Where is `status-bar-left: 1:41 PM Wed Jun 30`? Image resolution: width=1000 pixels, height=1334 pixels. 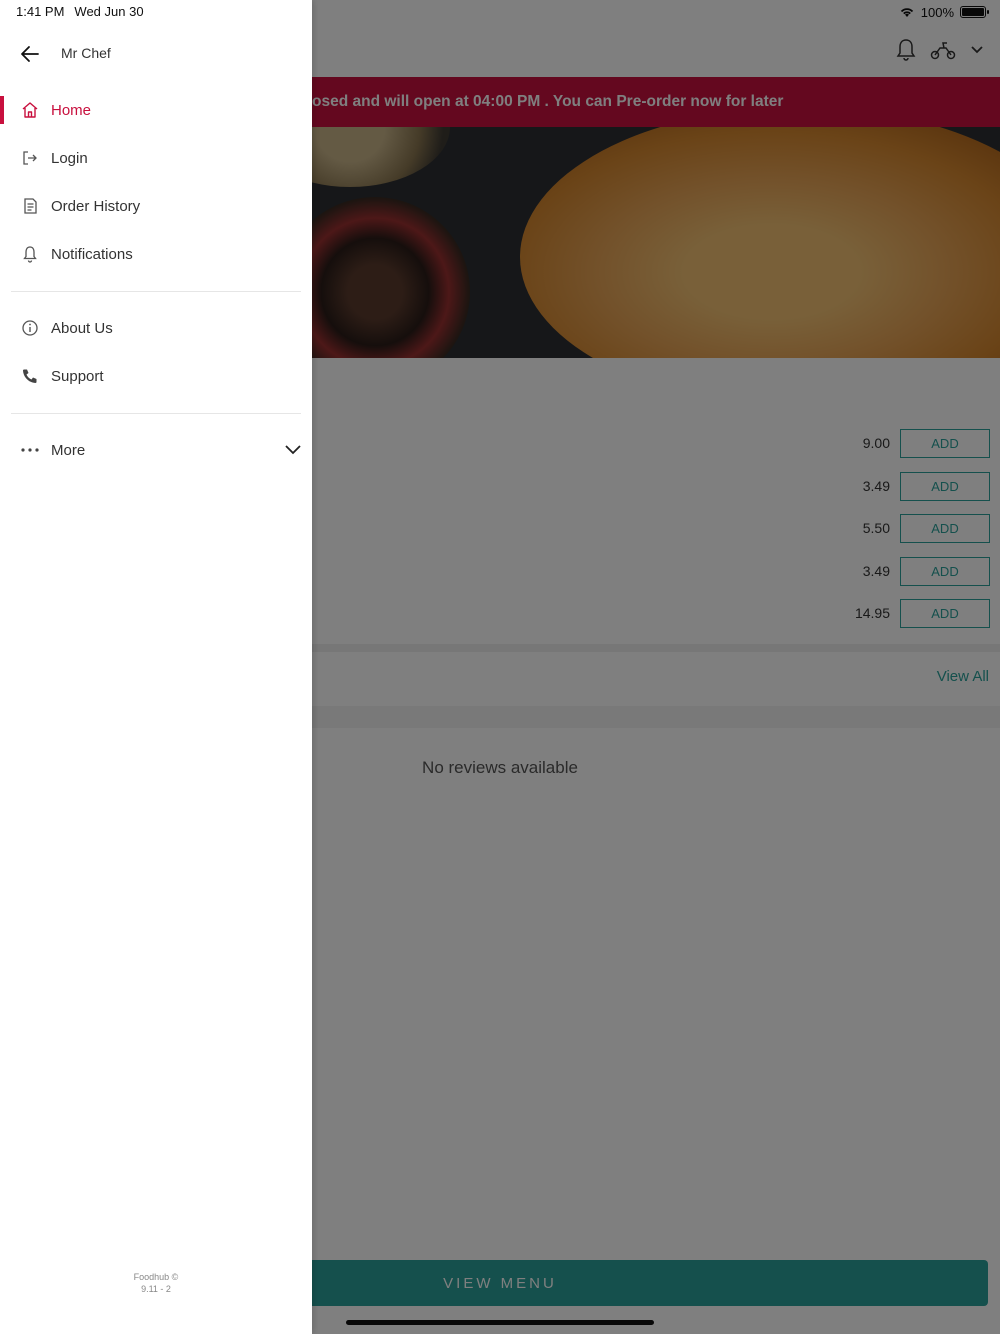 status-bar-left: 1:41 PM Wed Jun 30 is located at coordinates (80, 11).